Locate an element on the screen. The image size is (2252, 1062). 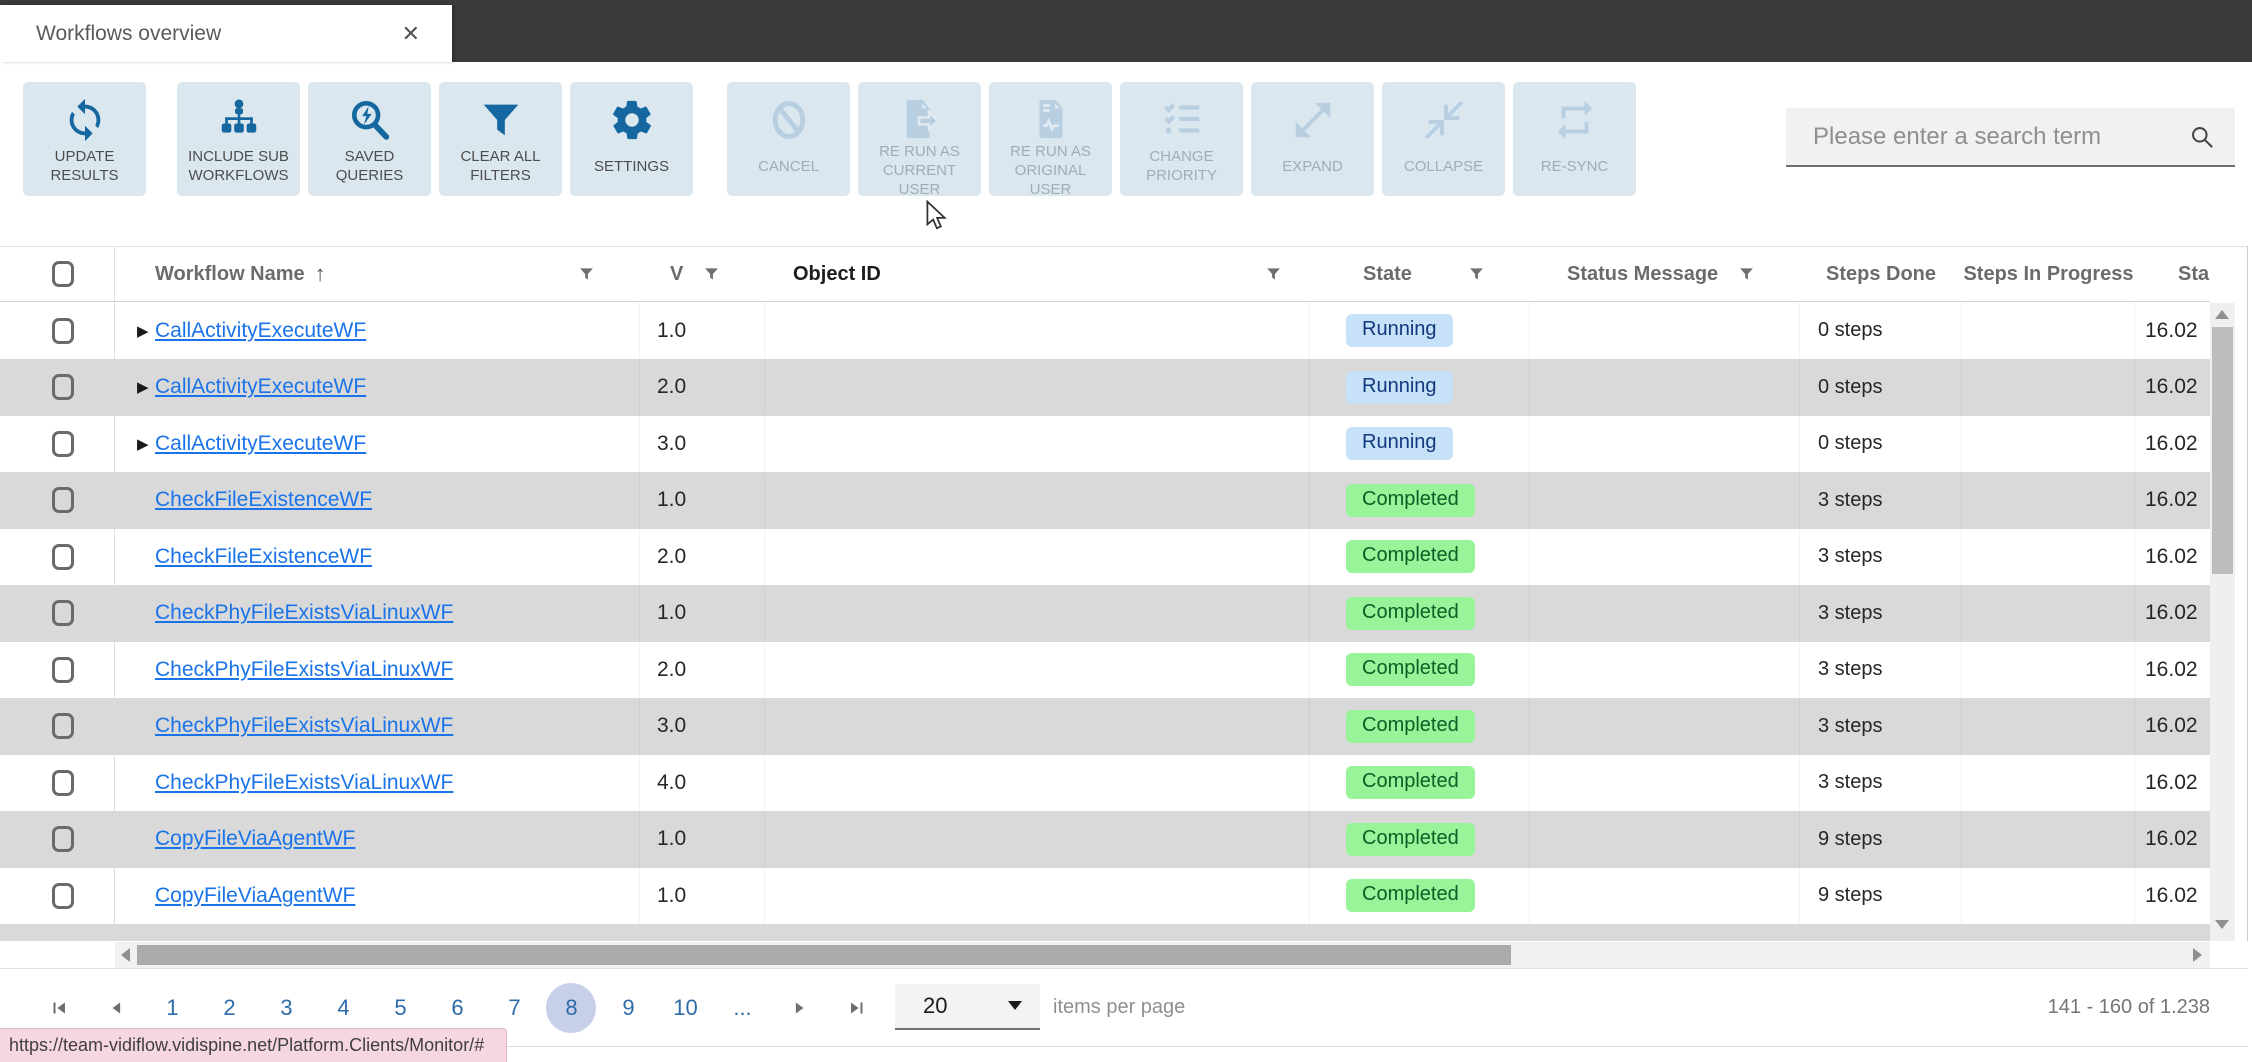
workflow-name-cell: ▶CopyFileViaAgentWF is located at coordinates (377, 839).